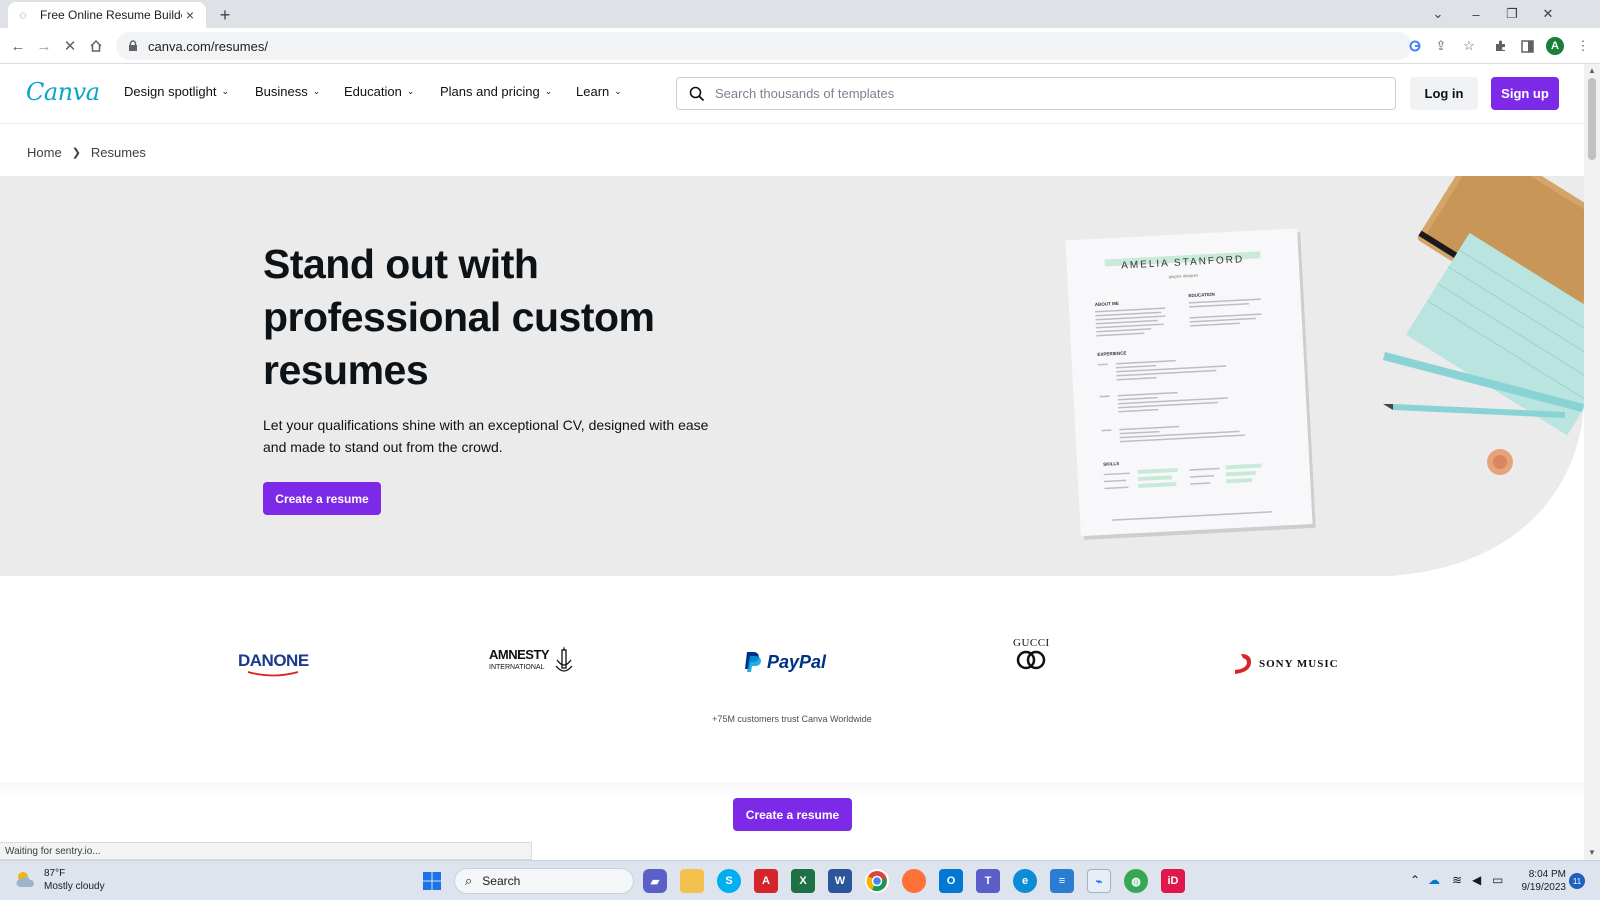  What do you see at coordinates (1592, 852) in the screenshot?
I see `scroll-down-arrow-icon: ▼` at bounding box center [1592, 852].